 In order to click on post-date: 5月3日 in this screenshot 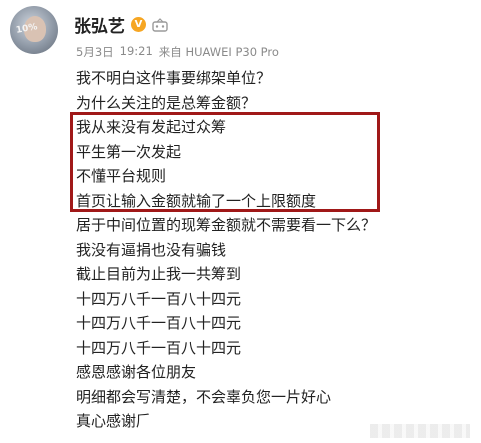, I will do `click(95, 52)`.